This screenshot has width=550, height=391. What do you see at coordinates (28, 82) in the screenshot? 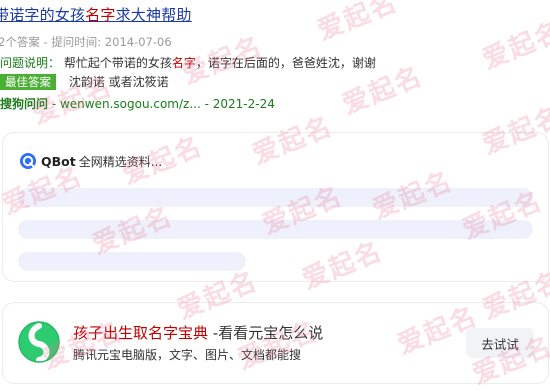
I see `best-answer-badge: 最佳答案` at bounding box center [28, 82].